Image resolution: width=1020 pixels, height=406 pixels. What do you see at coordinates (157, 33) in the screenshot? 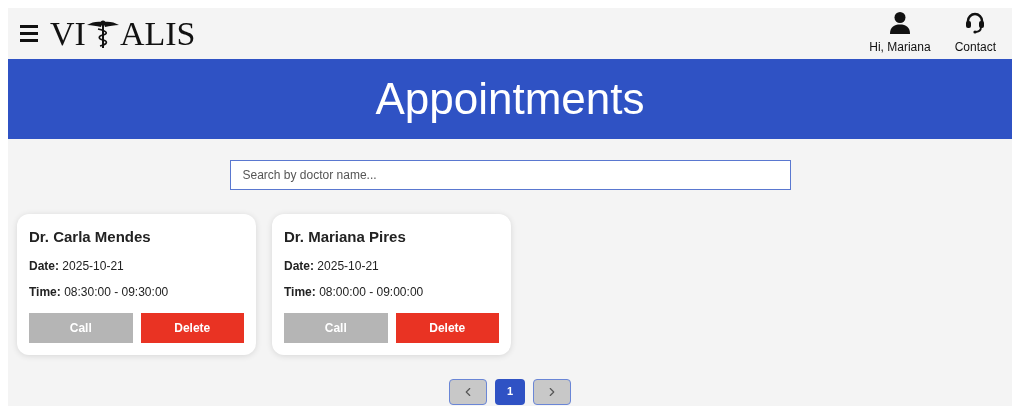
I see `logo-text: ALIS` at bounding box center [157, 33].